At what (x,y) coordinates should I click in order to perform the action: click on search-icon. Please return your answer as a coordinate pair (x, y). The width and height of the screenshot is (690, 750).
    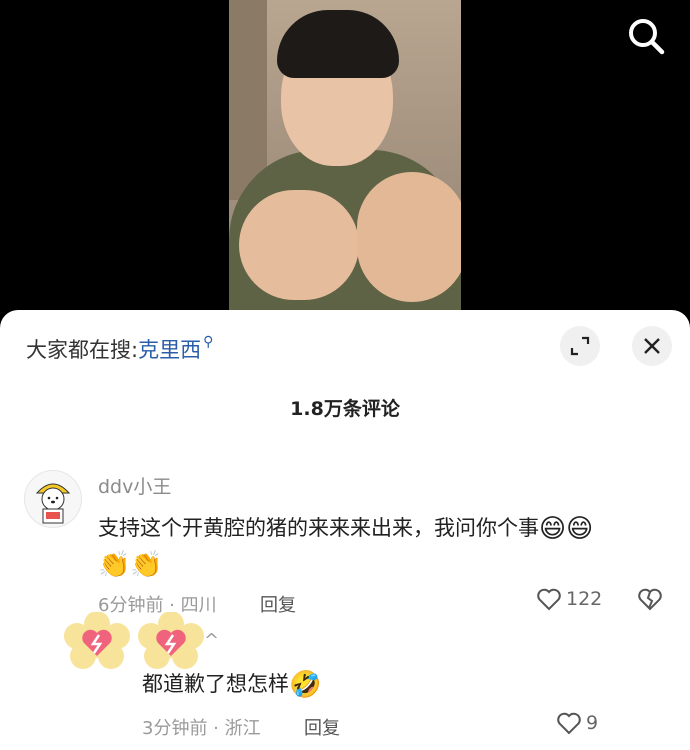
    Looking at the image, I should click on (647, 37).